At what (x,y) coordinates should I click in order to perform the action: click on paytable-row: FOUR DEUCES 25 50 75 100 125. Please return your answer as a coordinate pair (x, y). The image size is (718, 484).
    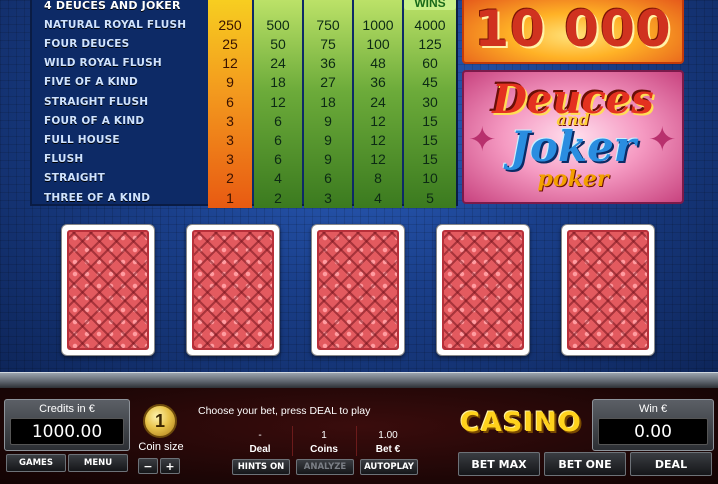
    Looking at the image, I should click on (244, 43).